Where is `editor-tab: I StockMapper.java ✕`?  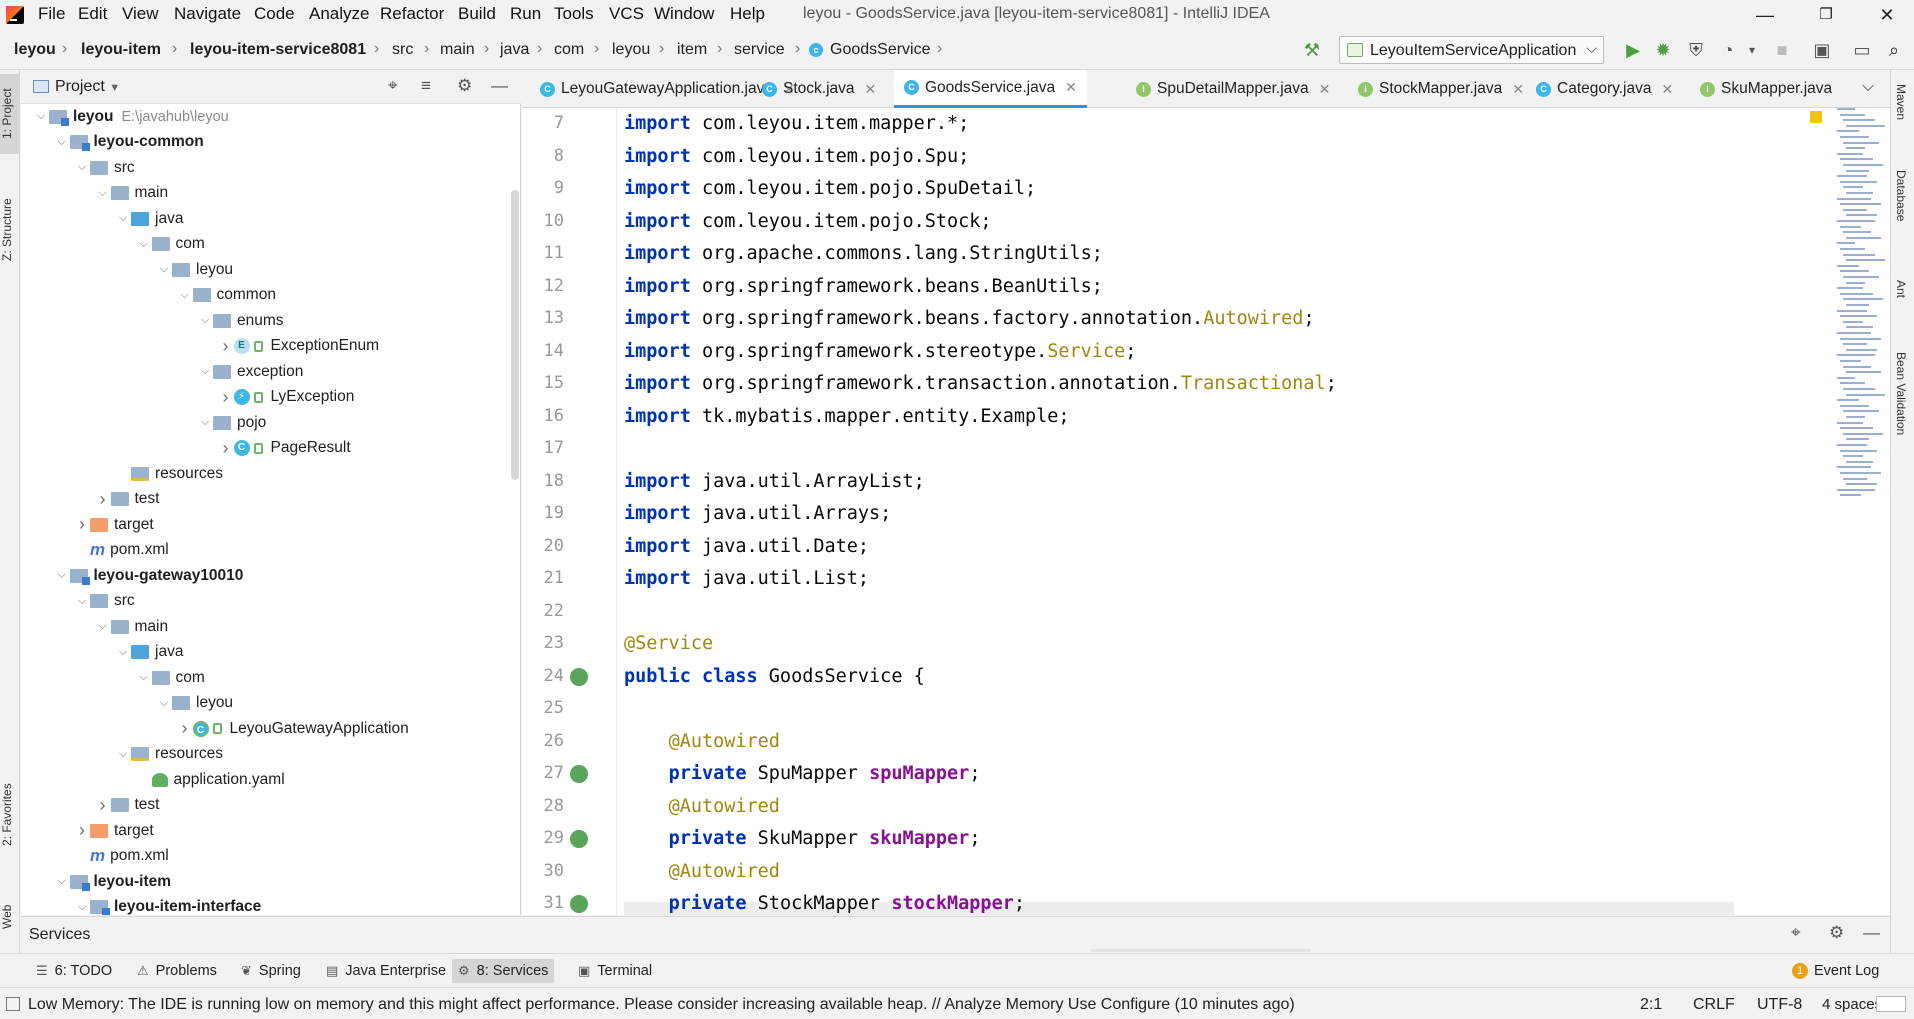 editor-tab: I StockMapper.java ✕ is located at coordinates (1441, 89).